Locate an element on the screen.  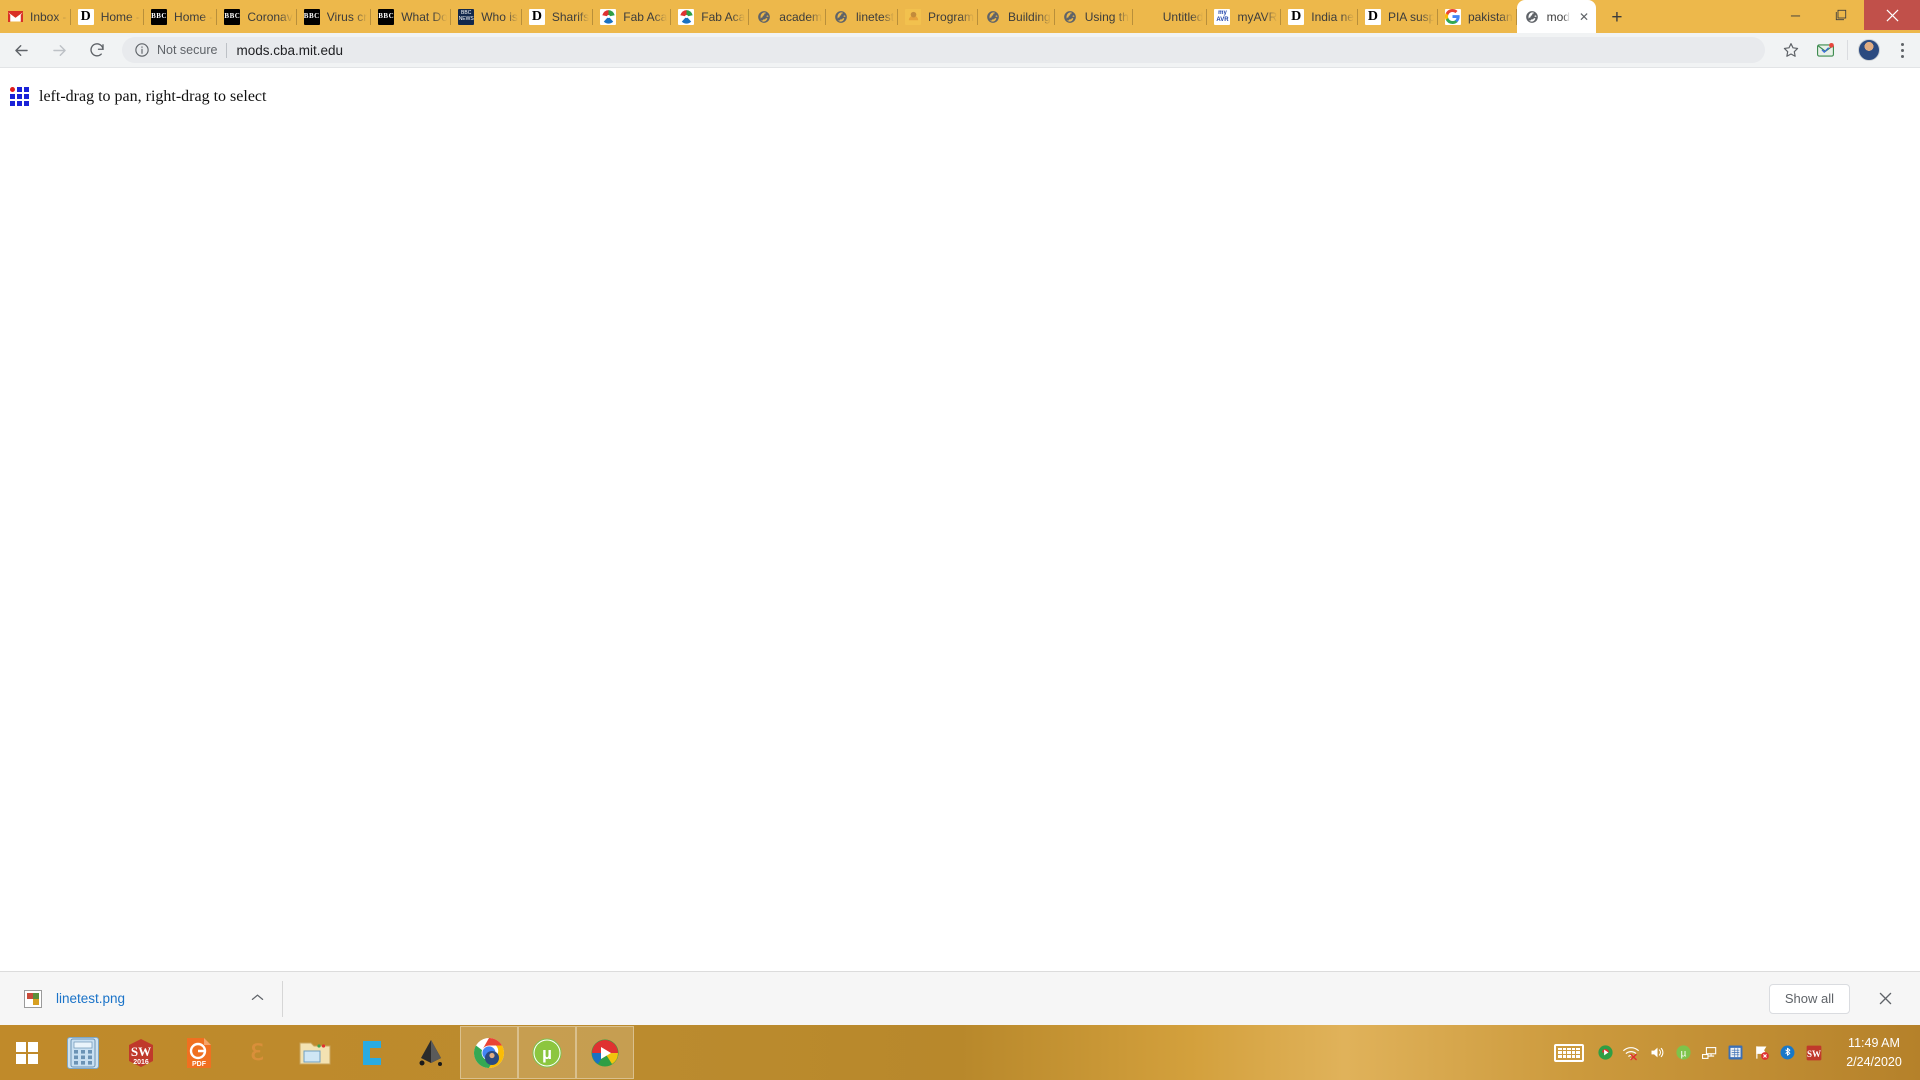
solidworks-tray-icon: SW is located at coordinates (1814, 1052).